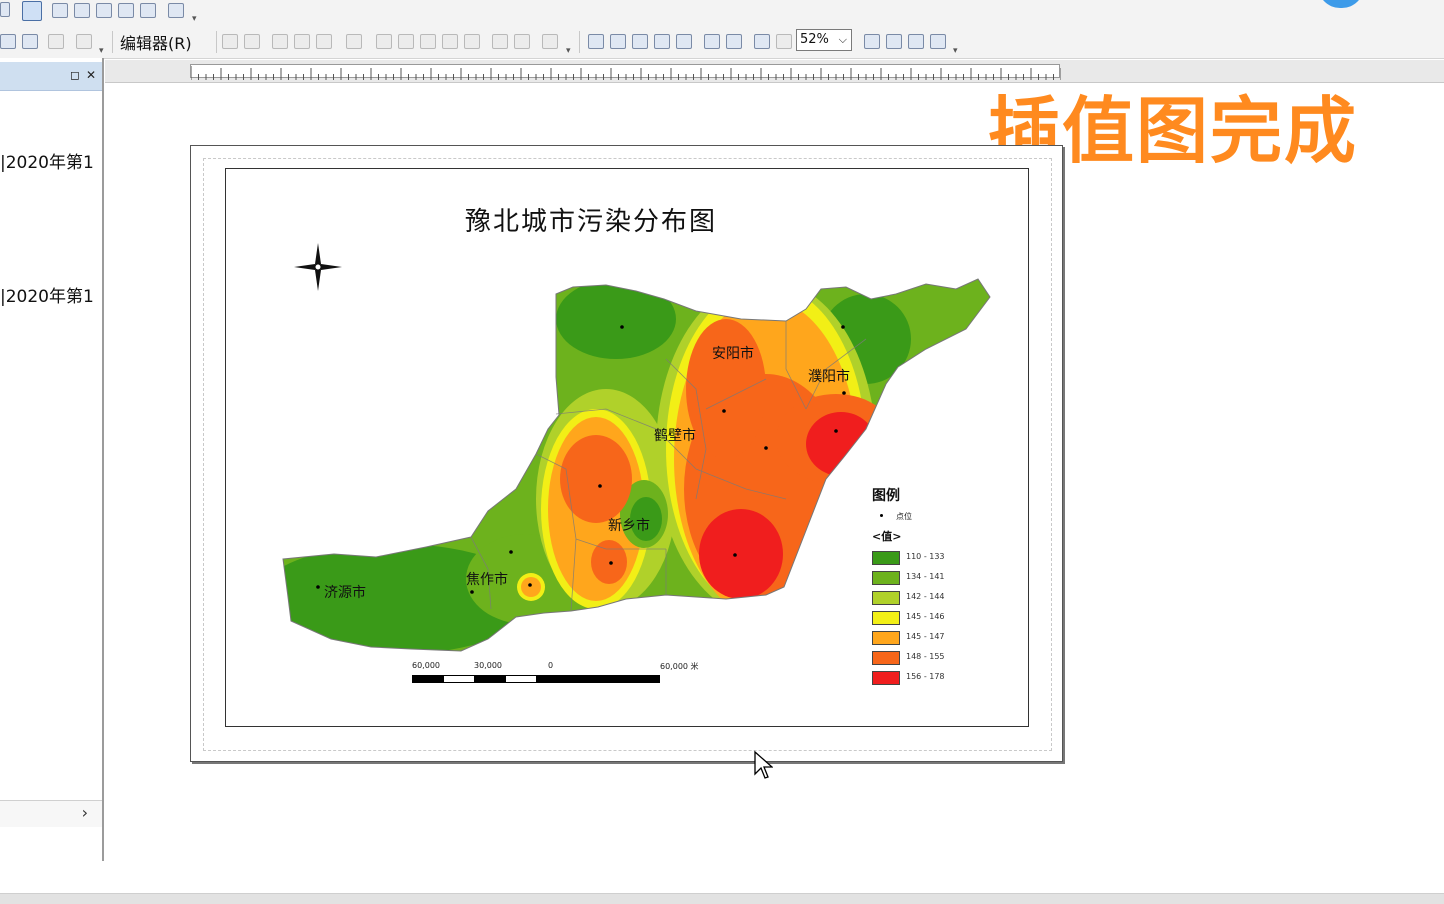 The image size is (1444, 904). I want to click on go-back-extent-icon, so click(762, 41).